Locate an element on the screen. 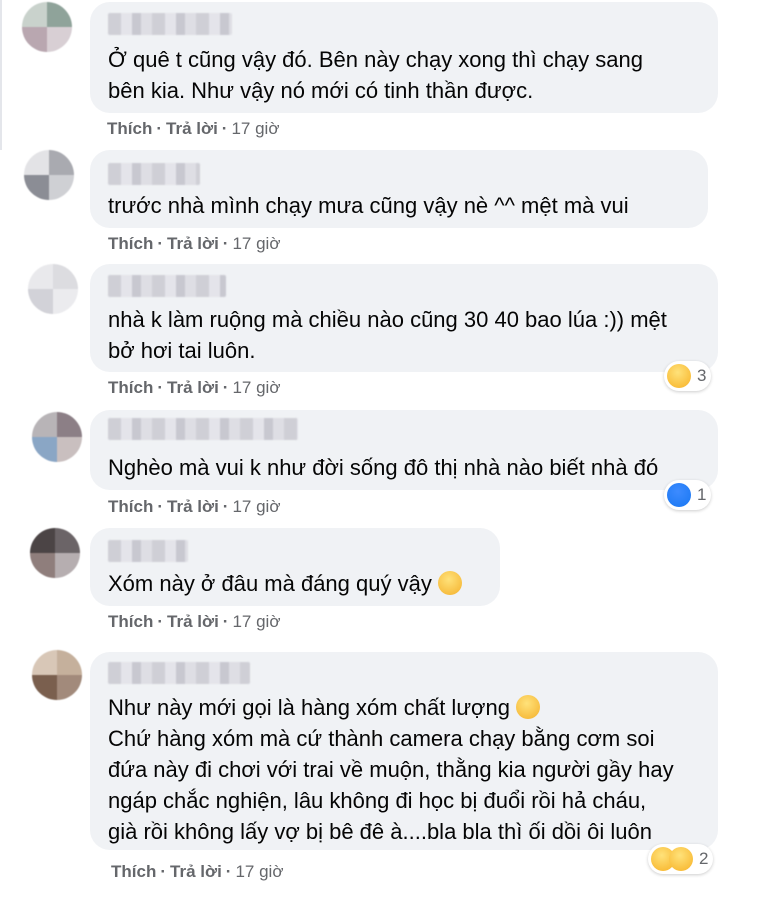 The width and height of the screenshot is (778, 903). comment-text: Xóm này ở đâu mà đáng quý vậy is located at coordinates (285, 583).